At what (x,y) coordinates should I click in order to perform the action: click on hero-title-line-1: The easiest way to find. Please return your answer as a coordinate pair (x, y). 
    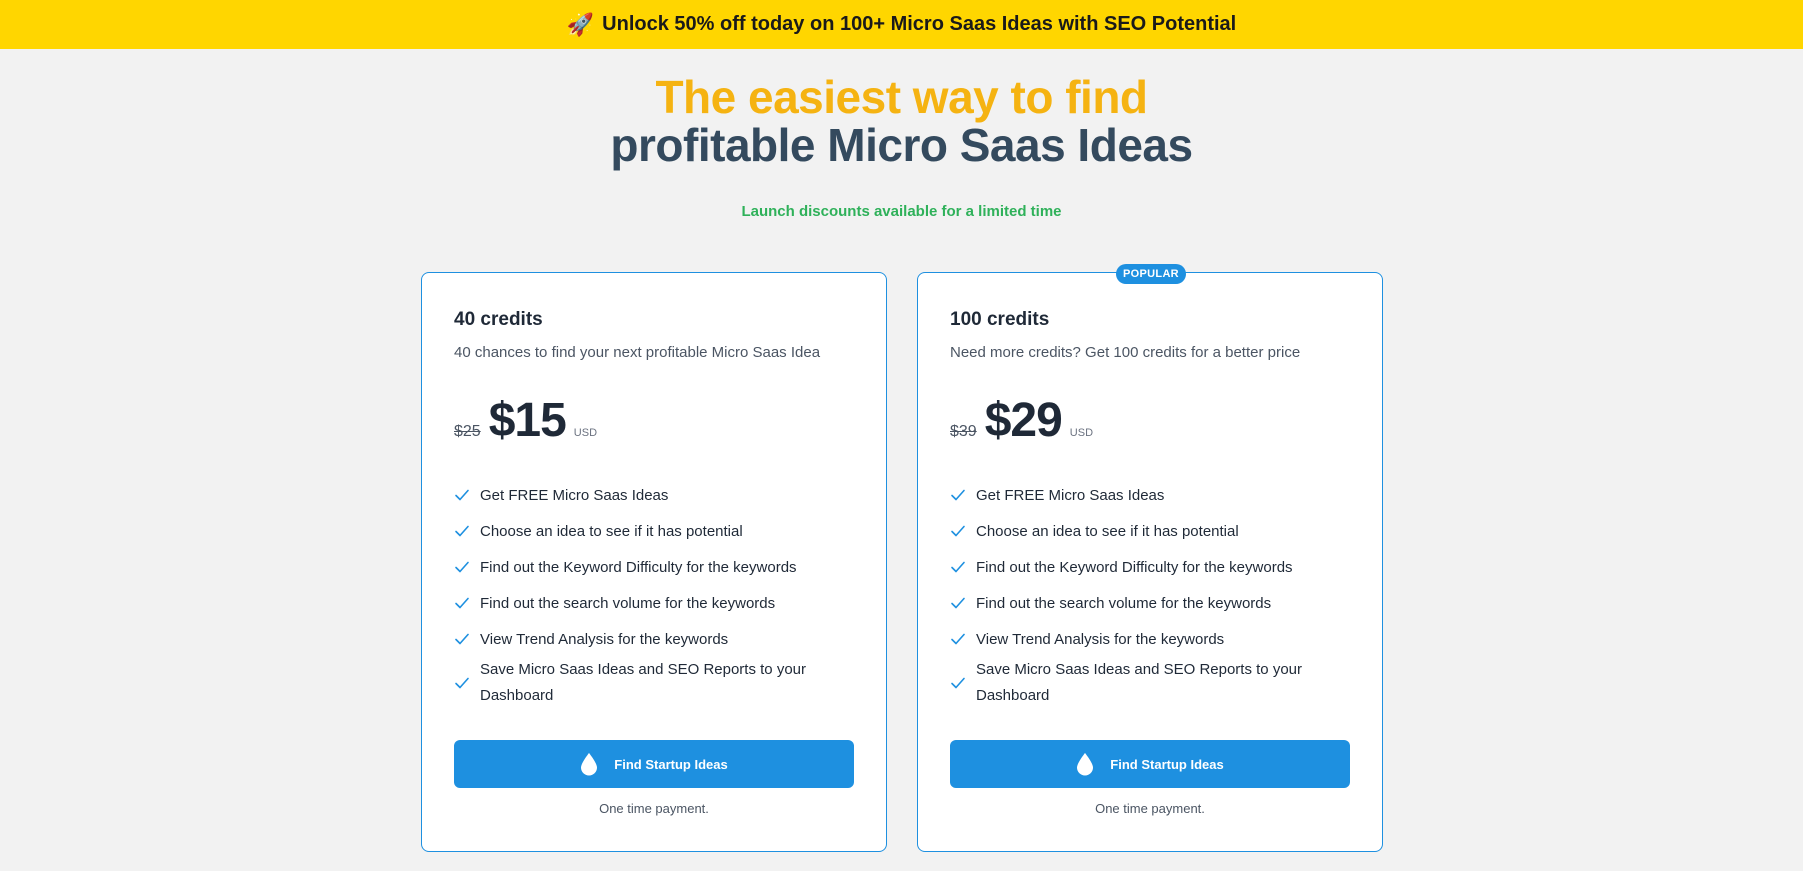
    Looking at the image, I should click on (901, 97).